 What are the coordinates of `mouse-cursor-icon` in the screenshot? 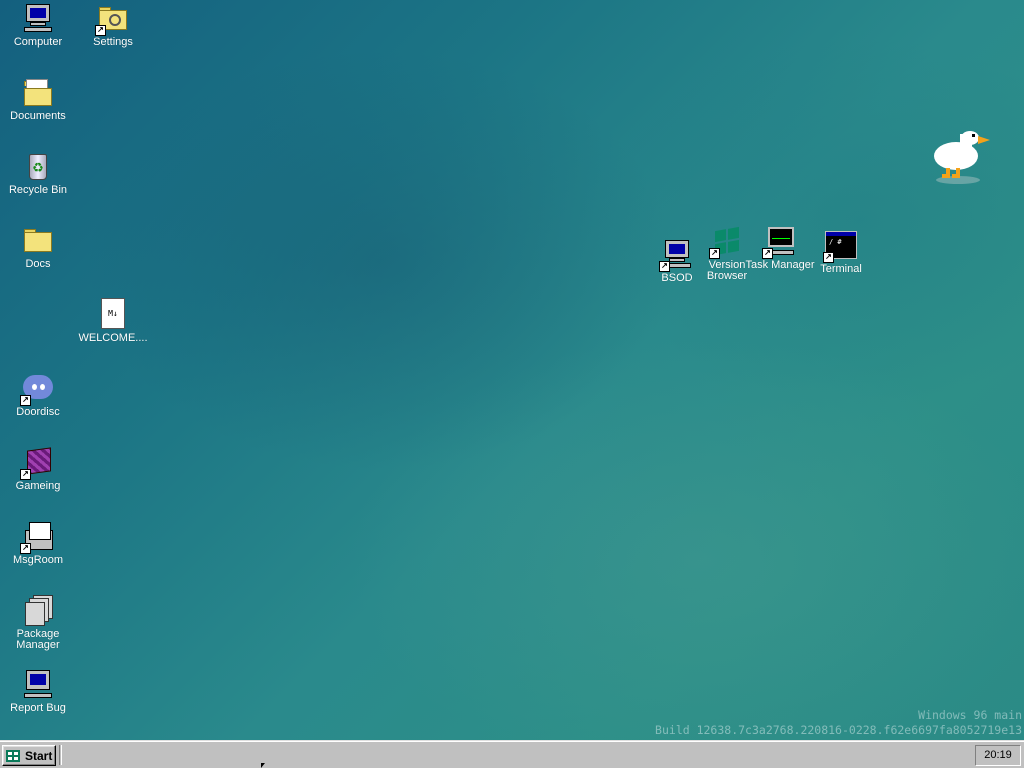 It's located at (263, 765).